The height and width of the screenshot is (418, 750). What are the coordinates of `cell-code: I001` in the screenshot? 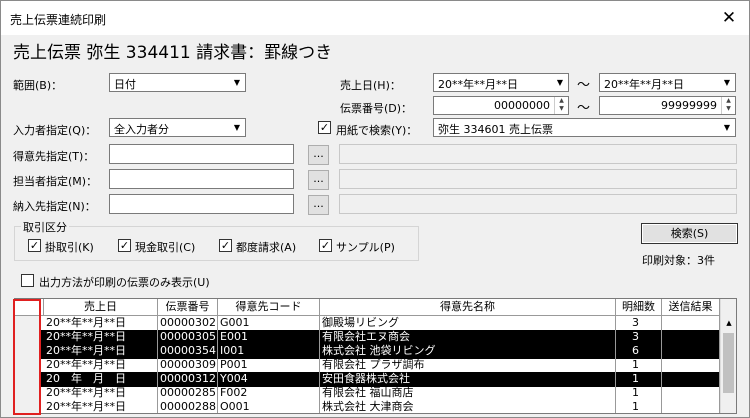 It's located at (269, 351).